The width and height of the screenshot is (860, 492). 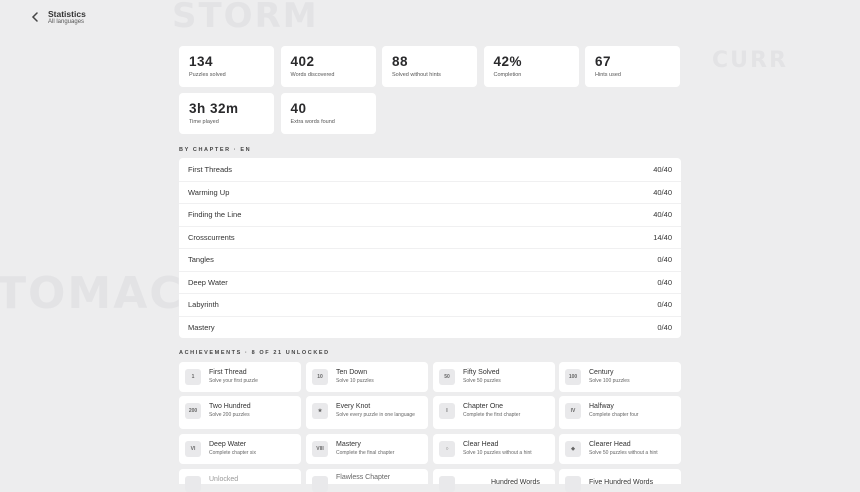 I want to click on back-button, so click(x=35, y=17).